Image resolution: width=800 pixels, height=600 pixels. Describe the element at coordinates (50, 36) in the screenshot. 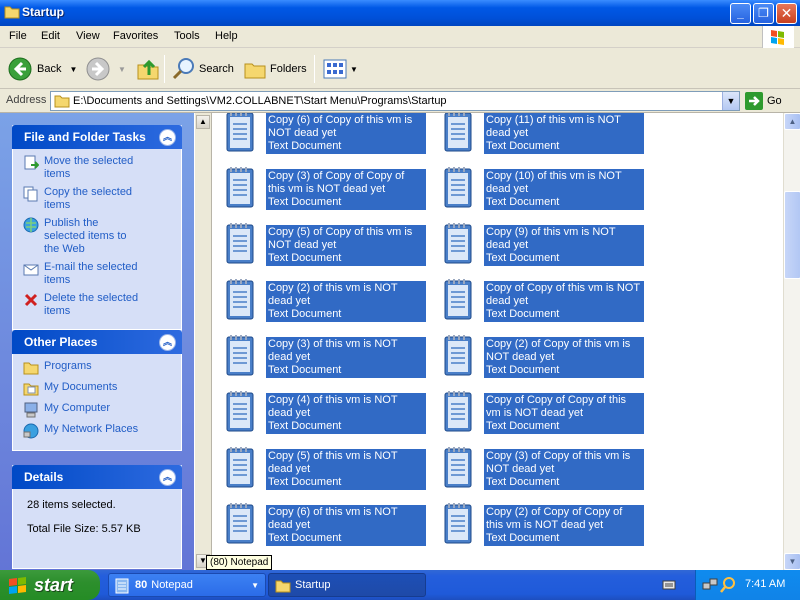

I see `menu-edit: Edit` at that location.